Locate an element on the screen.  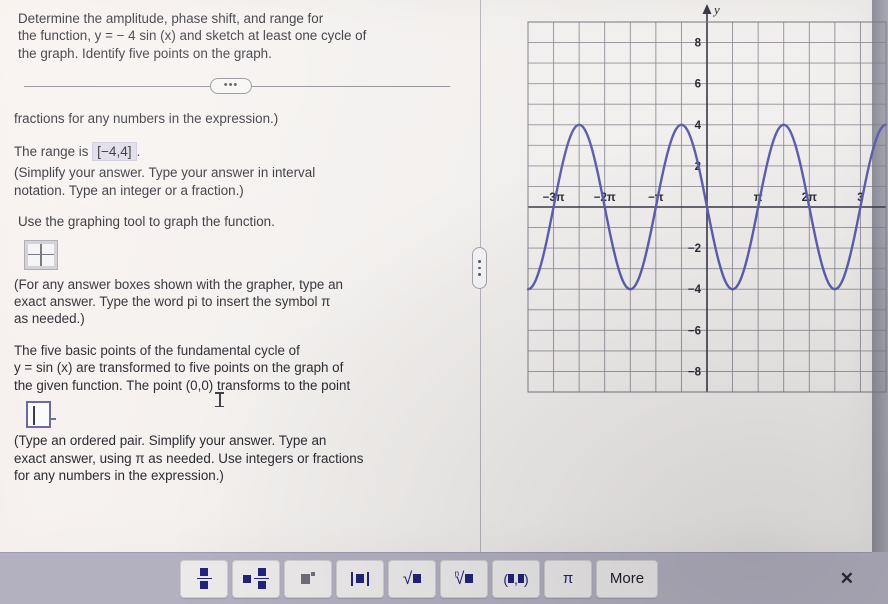
svg-text: −6 is located at coordinates (694, 331).